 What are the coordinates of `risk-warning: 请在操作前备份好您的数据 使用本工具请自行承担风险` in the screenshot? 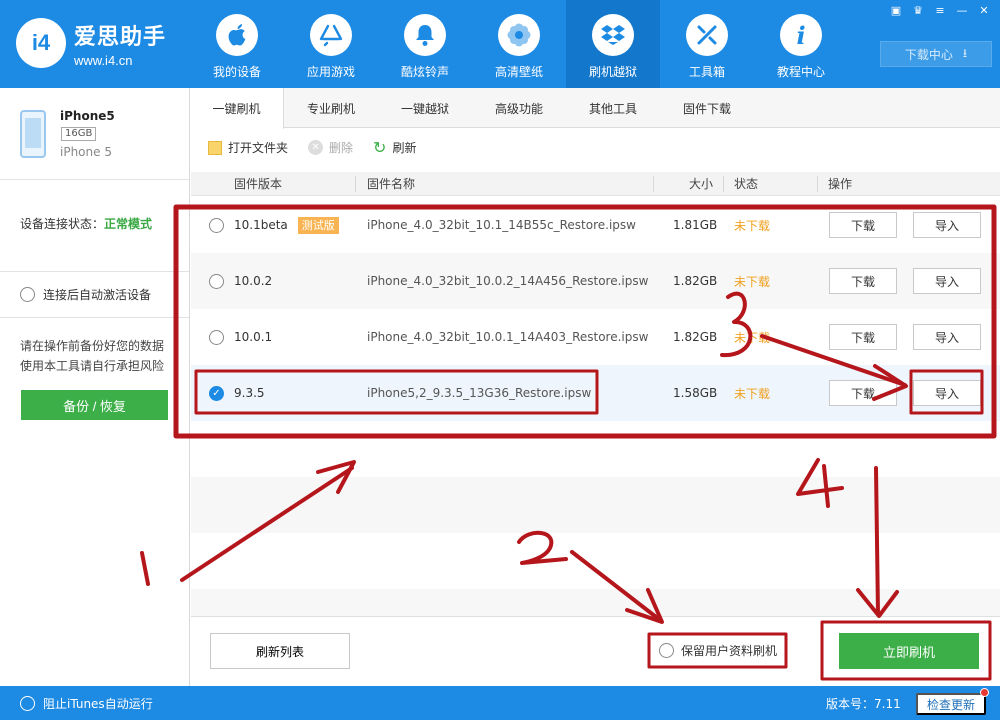 It's located at (92, 356).